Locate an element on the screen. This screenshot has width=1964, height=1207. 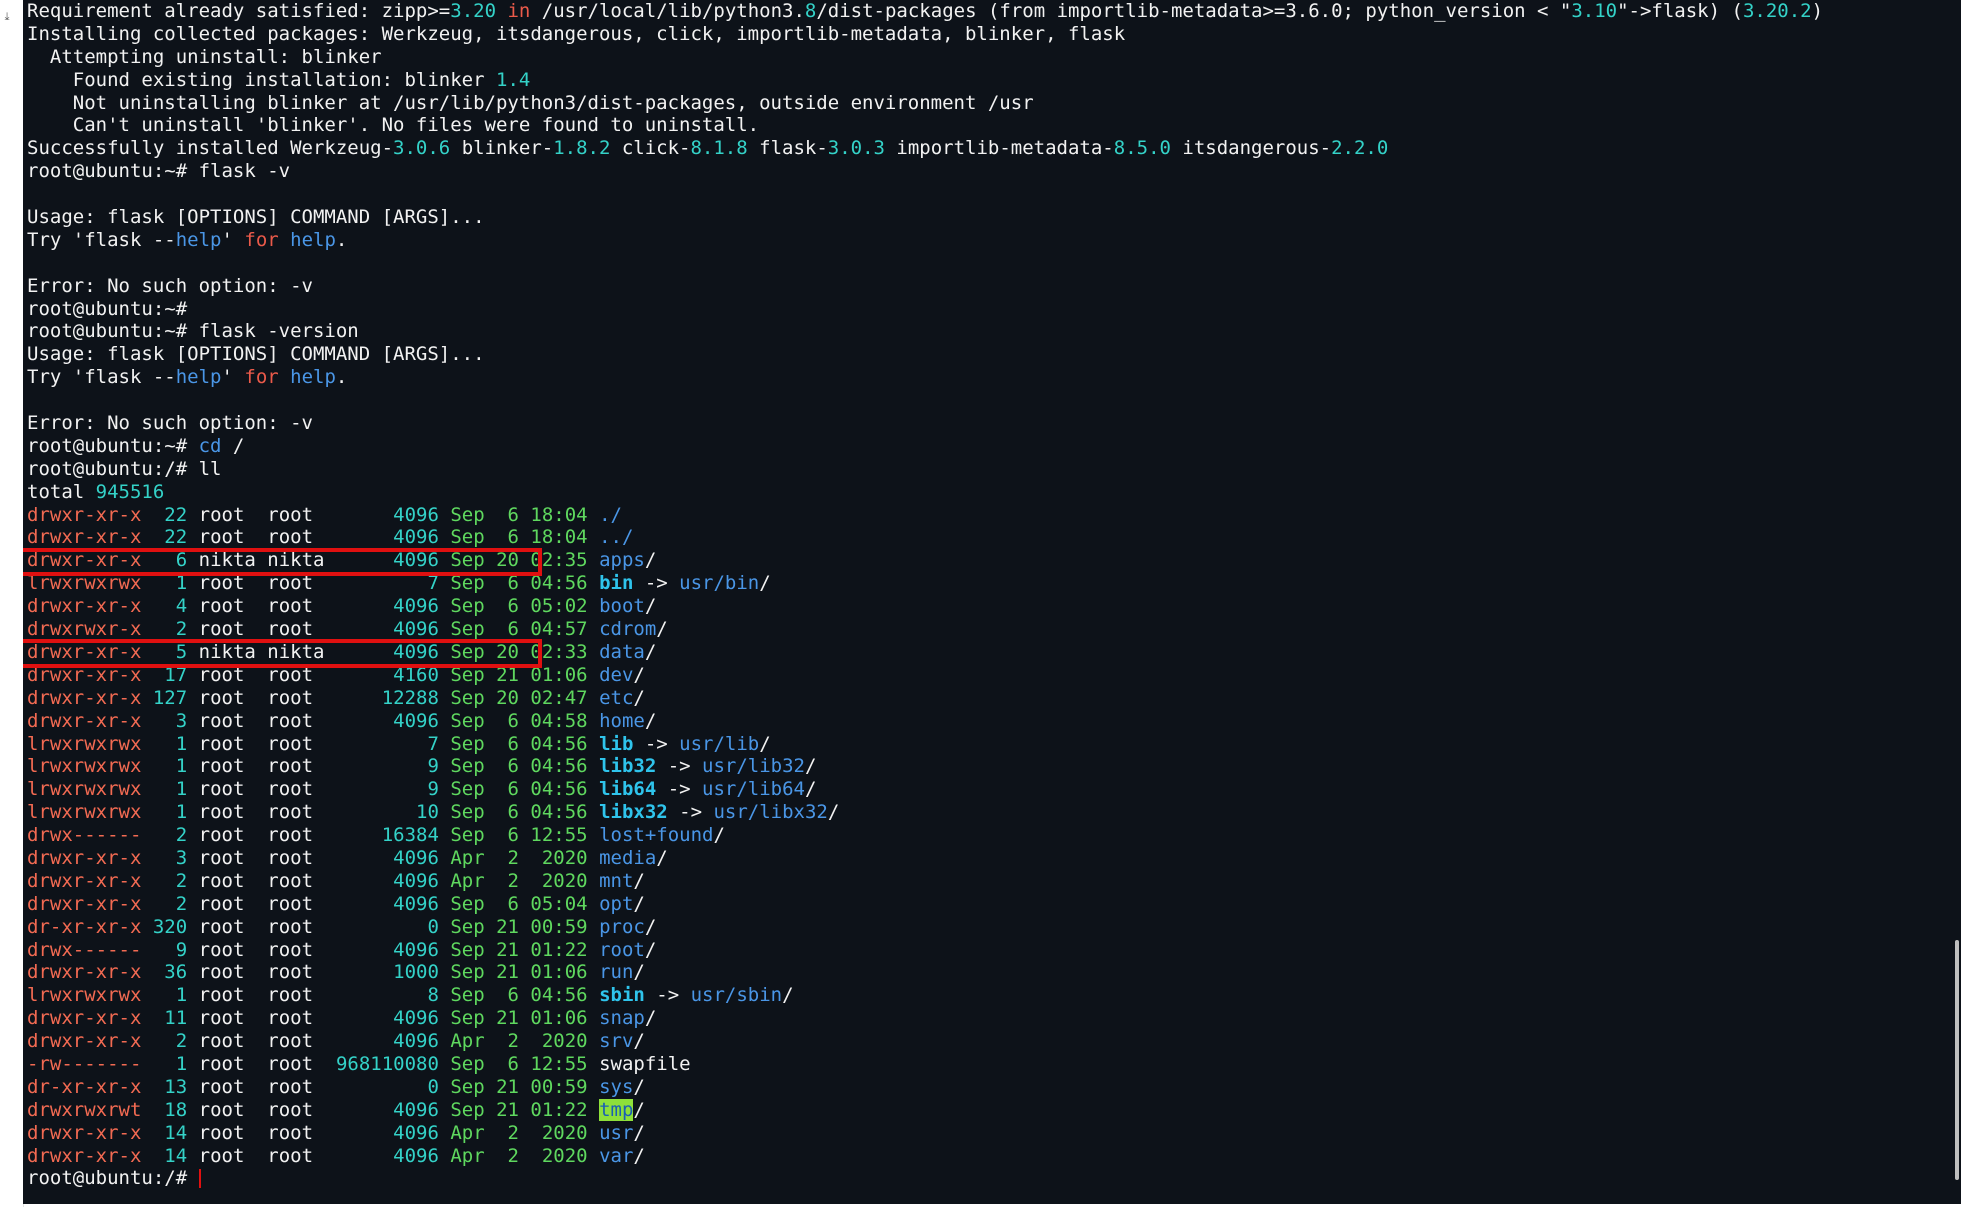
file-size: 9 is located at coordinates (387, 789).